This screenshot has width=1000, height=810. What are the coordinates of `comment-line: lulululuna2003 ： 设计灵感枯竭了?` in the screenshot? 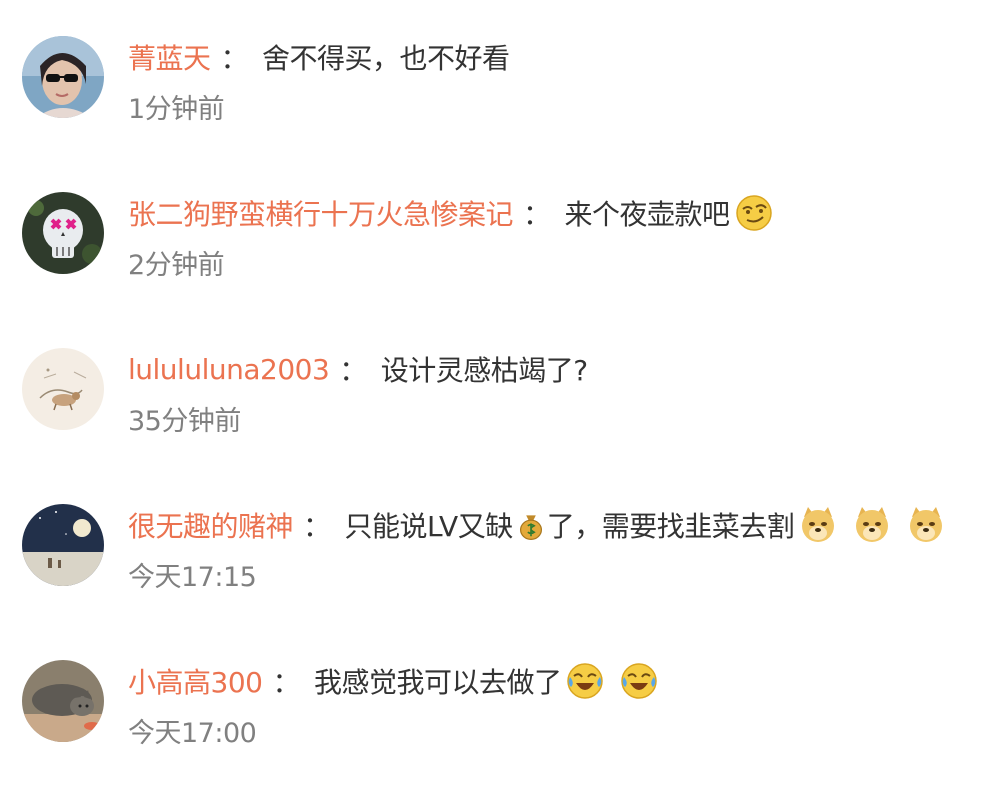 It's located at (358, 369).